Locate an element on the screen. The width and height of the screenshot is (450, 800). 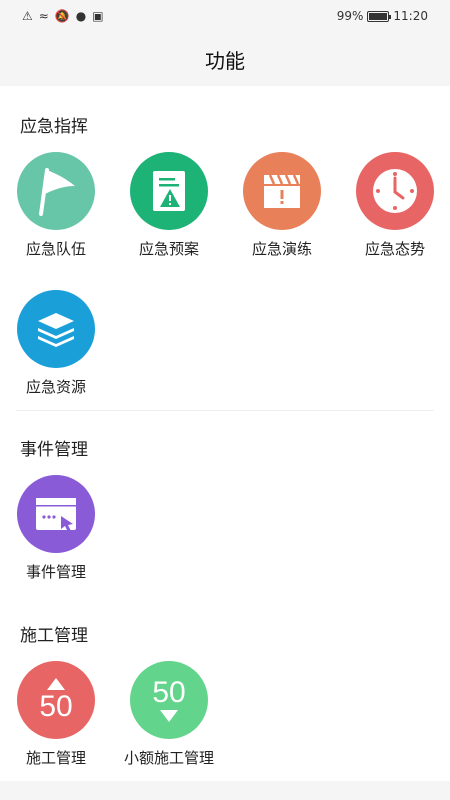
item-label: 施工管理 is located at coordinates (55, 758).